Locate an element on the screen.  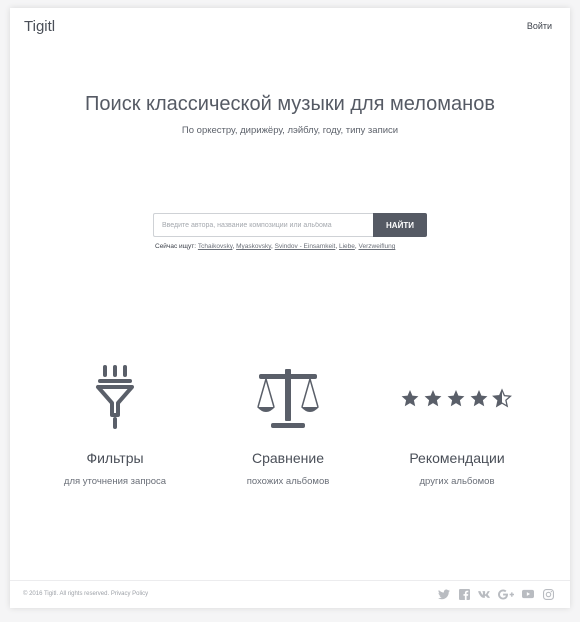
trending-link: Liebe is located at coordinates (347, 246).